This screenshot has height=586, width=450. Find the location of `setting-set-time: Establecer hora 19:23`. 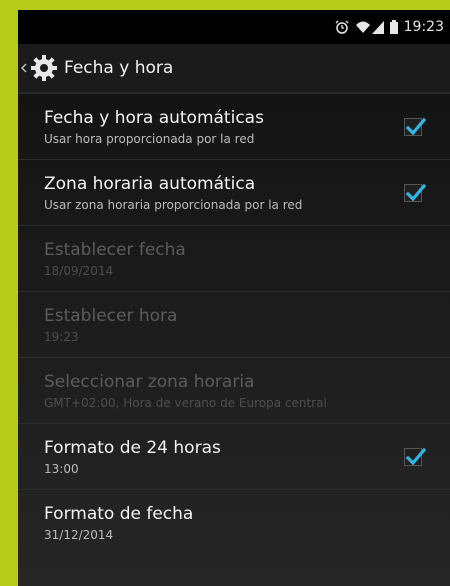

setting-set-time: Establecer hora 19:23 is located at coordinates (234, 325).